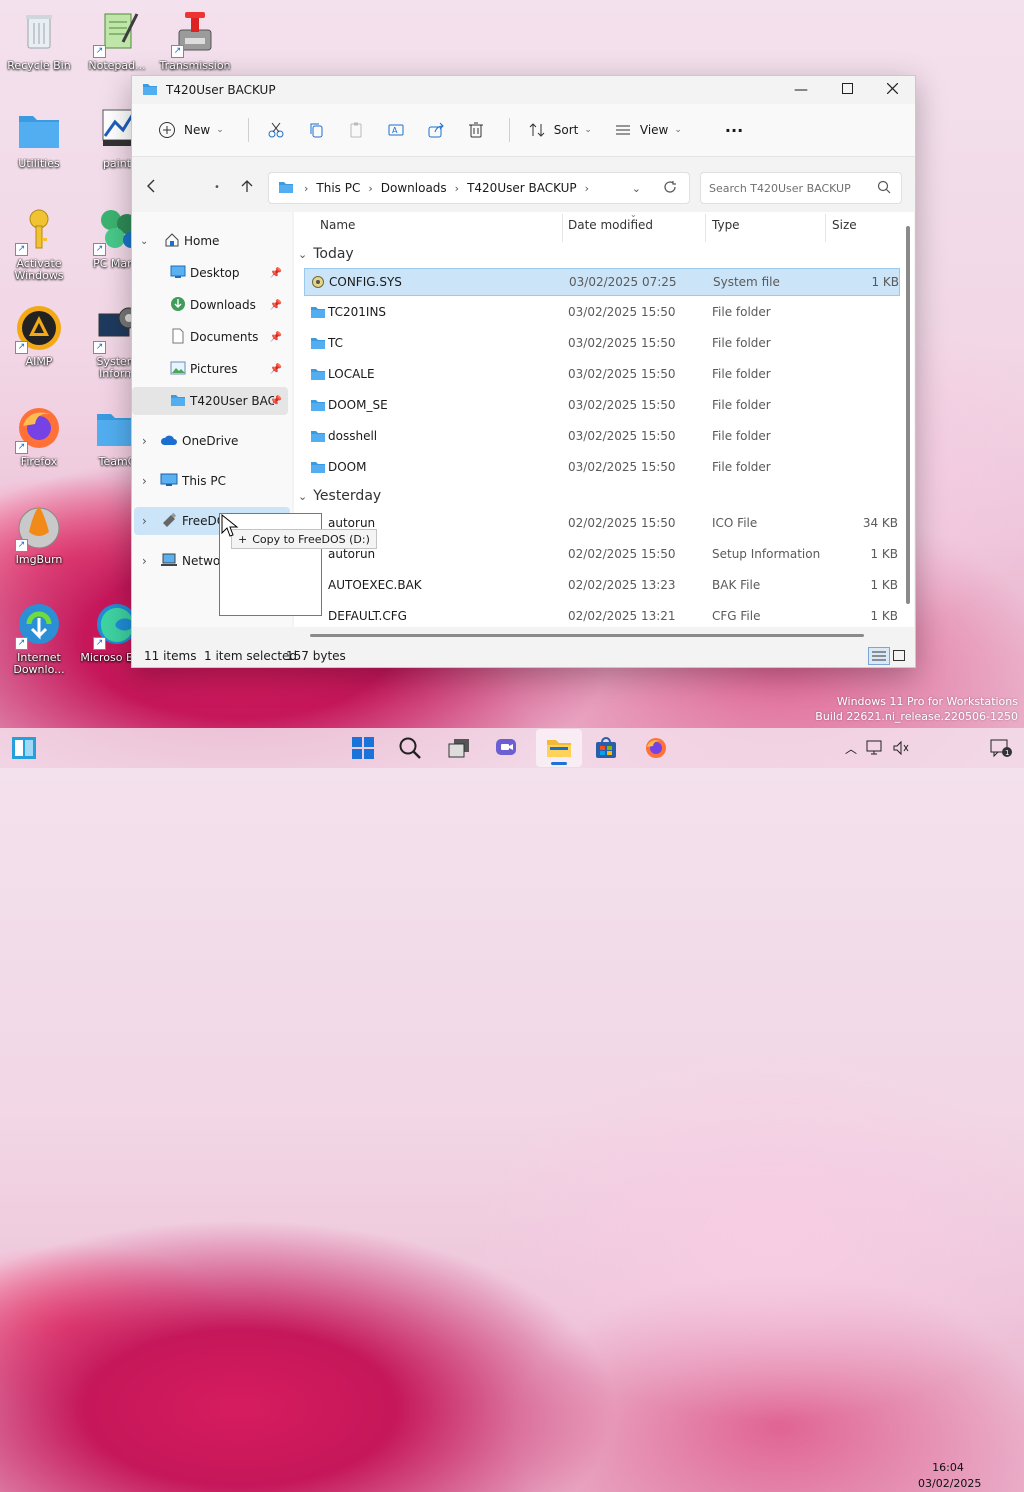 This screenshot has width=1024, height=1492. Describe the element at coordinates (801, 90) in the screenshot. I see `minimize-button: —` at that location.